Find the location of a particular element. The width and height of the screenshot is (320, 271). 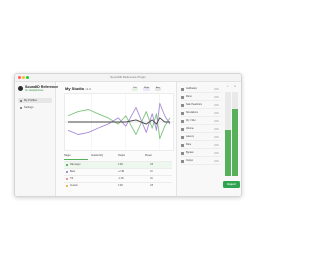

mix-icon is located at coordinates (182, 121).